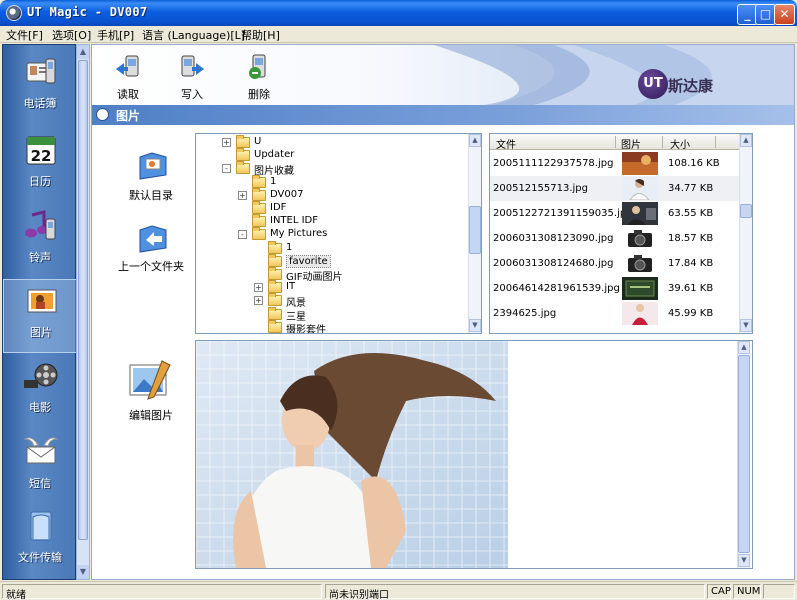 This screenshot has width=797, height=600. I want to click on tree-item: Updater, so click(331, 155).